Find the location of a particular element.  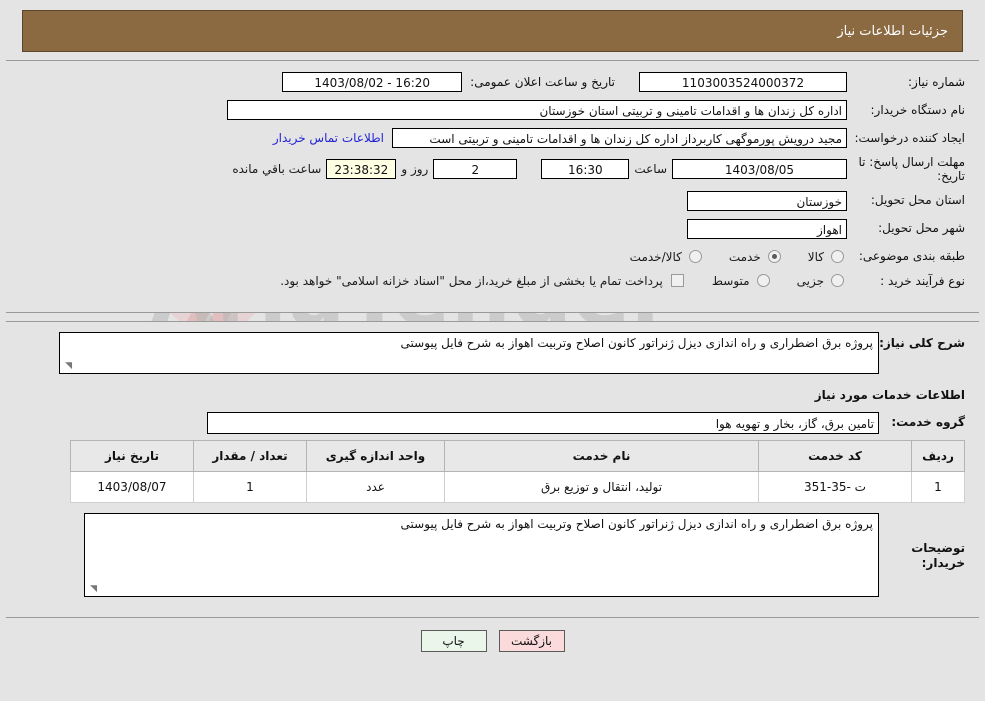

category-option-kala-label: کالا is located at coordinates (815, 256).